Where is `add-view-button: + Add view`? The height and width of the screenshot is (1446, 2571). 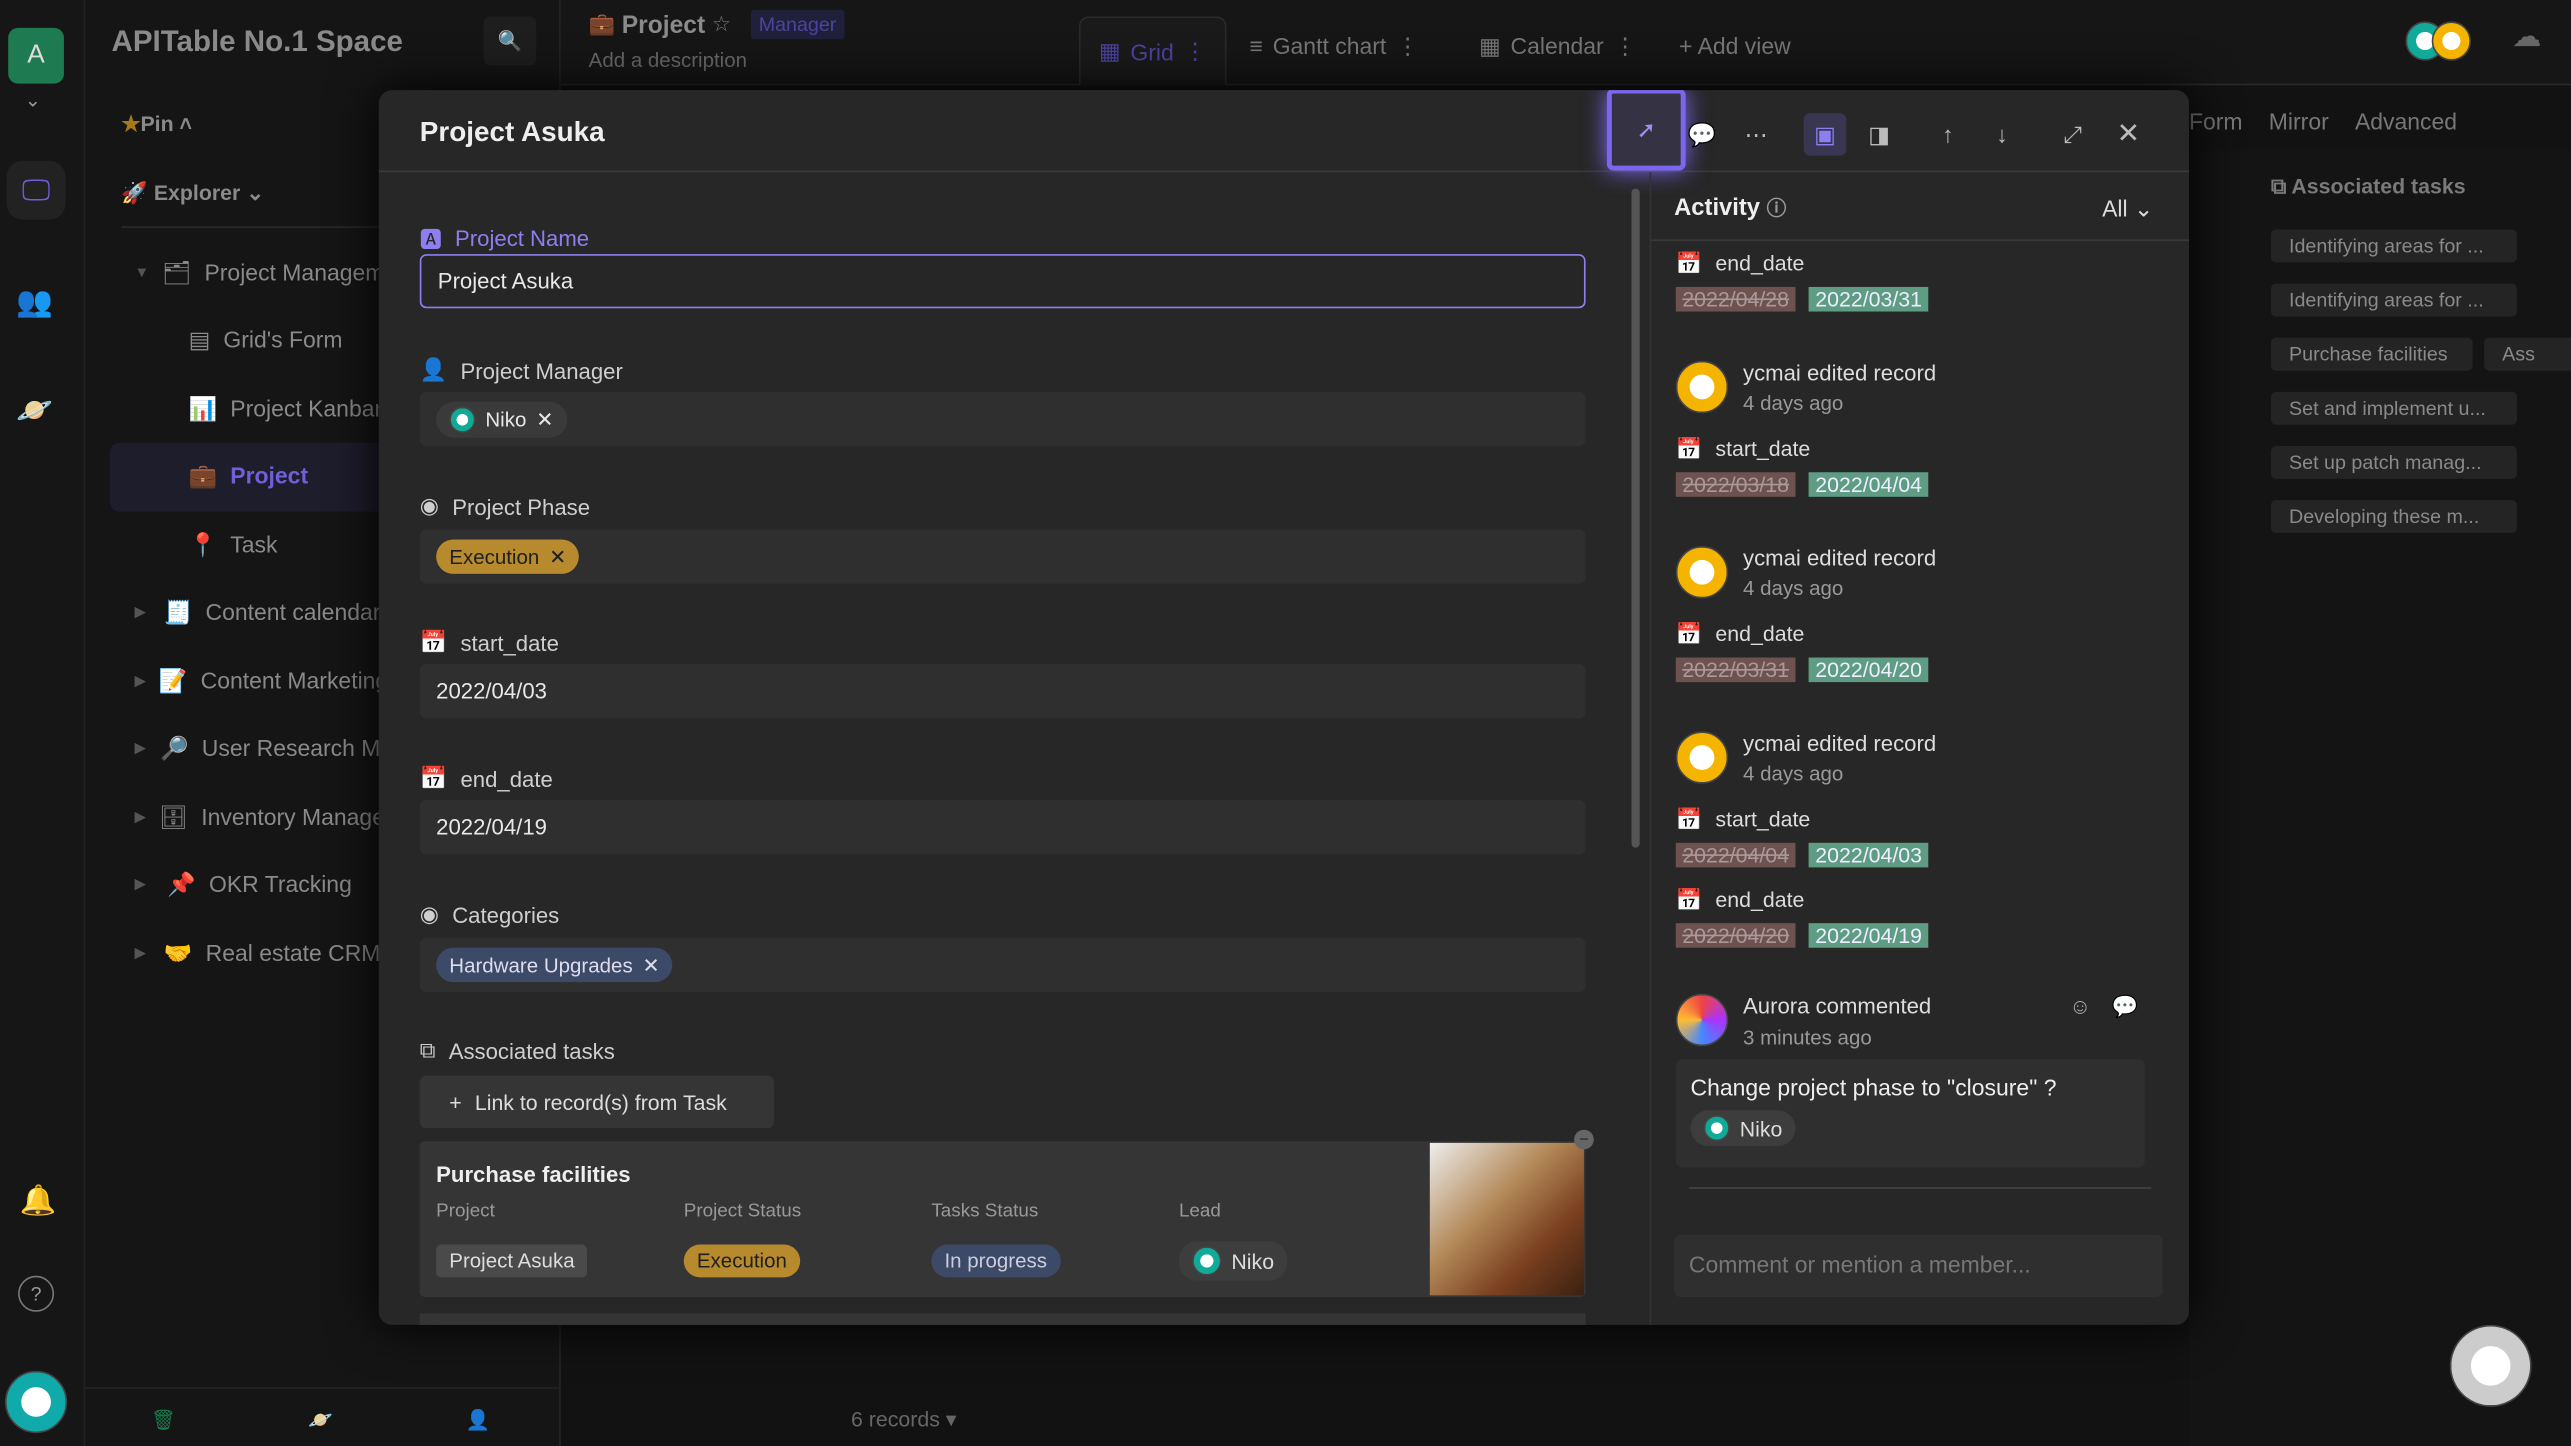
add-view-button: + Add view is located at coordinates (1735, 46).